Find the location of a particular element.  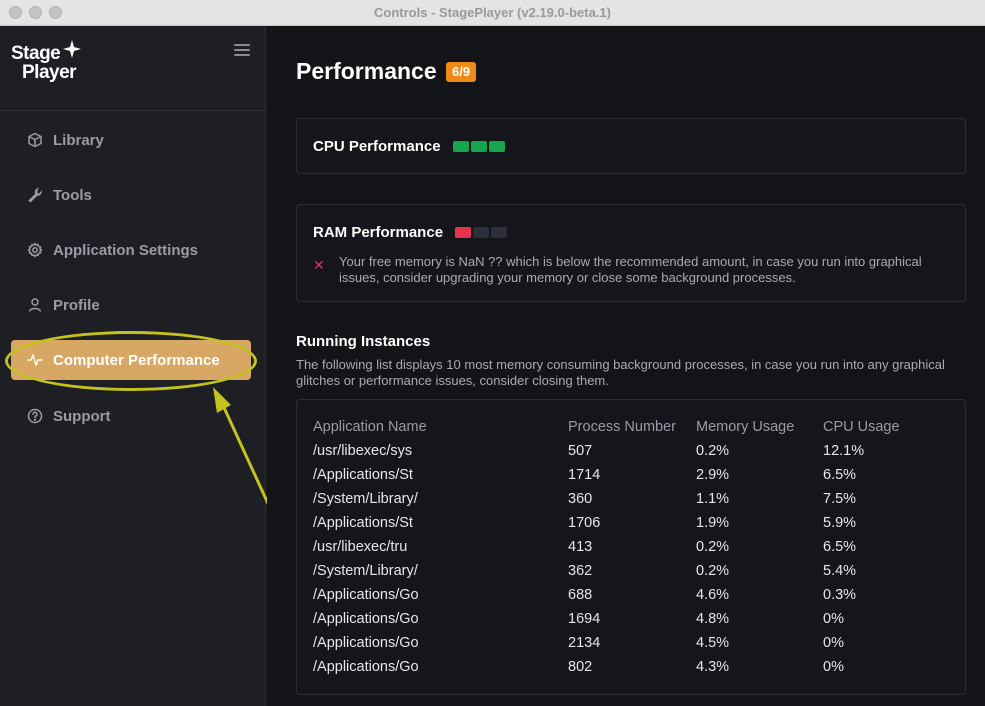

help-circle-icon is located at coordinates (34, 416).